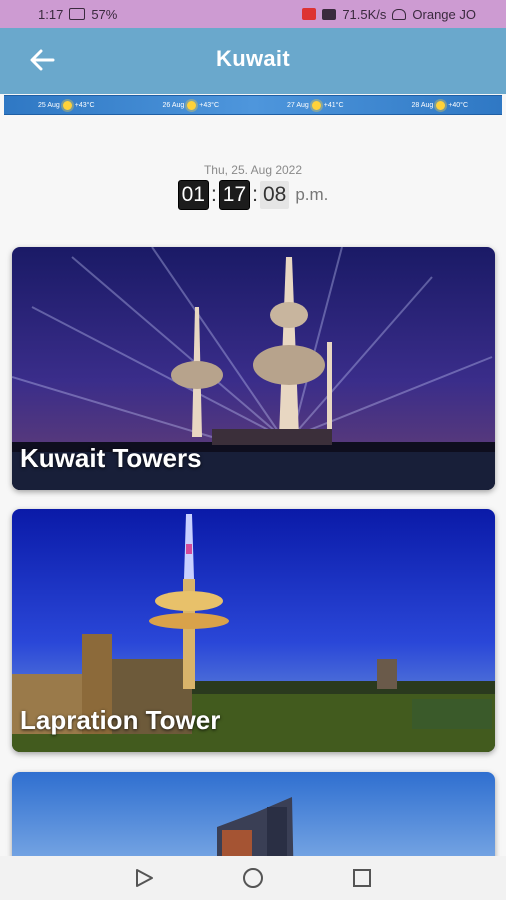 This screenshot has height=900, width=506. I want to click on forecast-temp: +40°C, so click(458, 105).